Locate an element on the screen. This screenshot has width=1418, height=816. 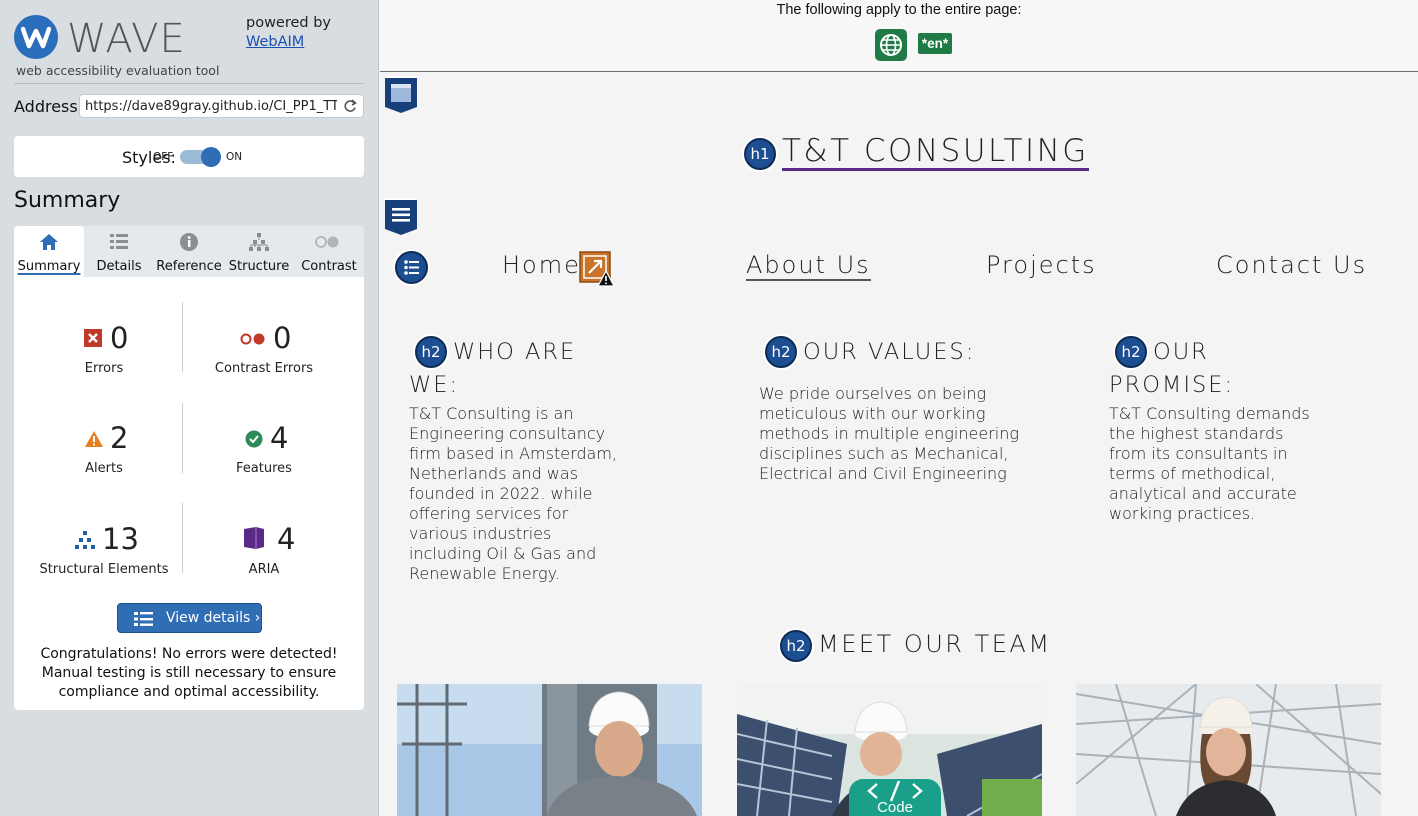
view-details-label: View details › is located at coordinates (213, 618).